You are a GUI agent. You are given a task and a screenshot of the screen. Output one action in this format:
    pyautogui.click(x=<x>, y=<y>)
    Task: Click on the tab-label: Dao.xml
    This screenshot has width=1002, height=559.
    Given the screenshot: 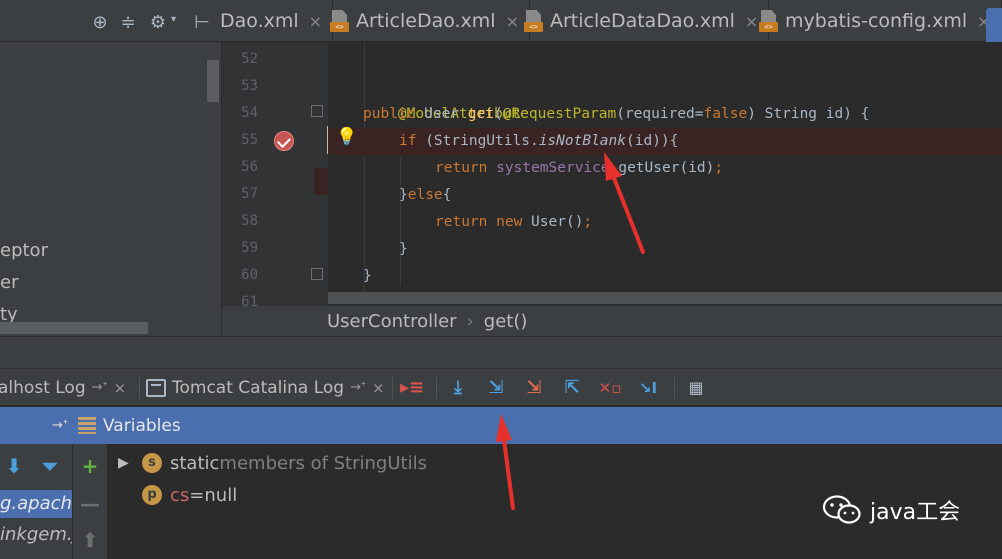 What is the action you would take?
    pyautogui.click(x=259, y=21)
    